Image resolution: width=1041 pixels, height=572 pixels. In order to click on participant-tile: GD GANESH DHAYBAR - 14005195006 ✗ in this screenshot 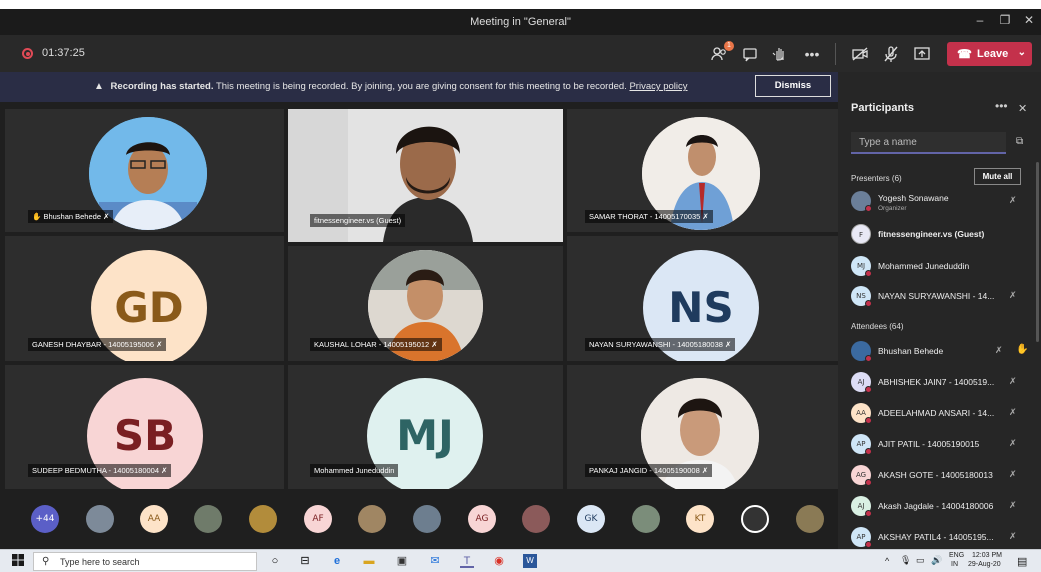, I will do `click(144, 298)`.